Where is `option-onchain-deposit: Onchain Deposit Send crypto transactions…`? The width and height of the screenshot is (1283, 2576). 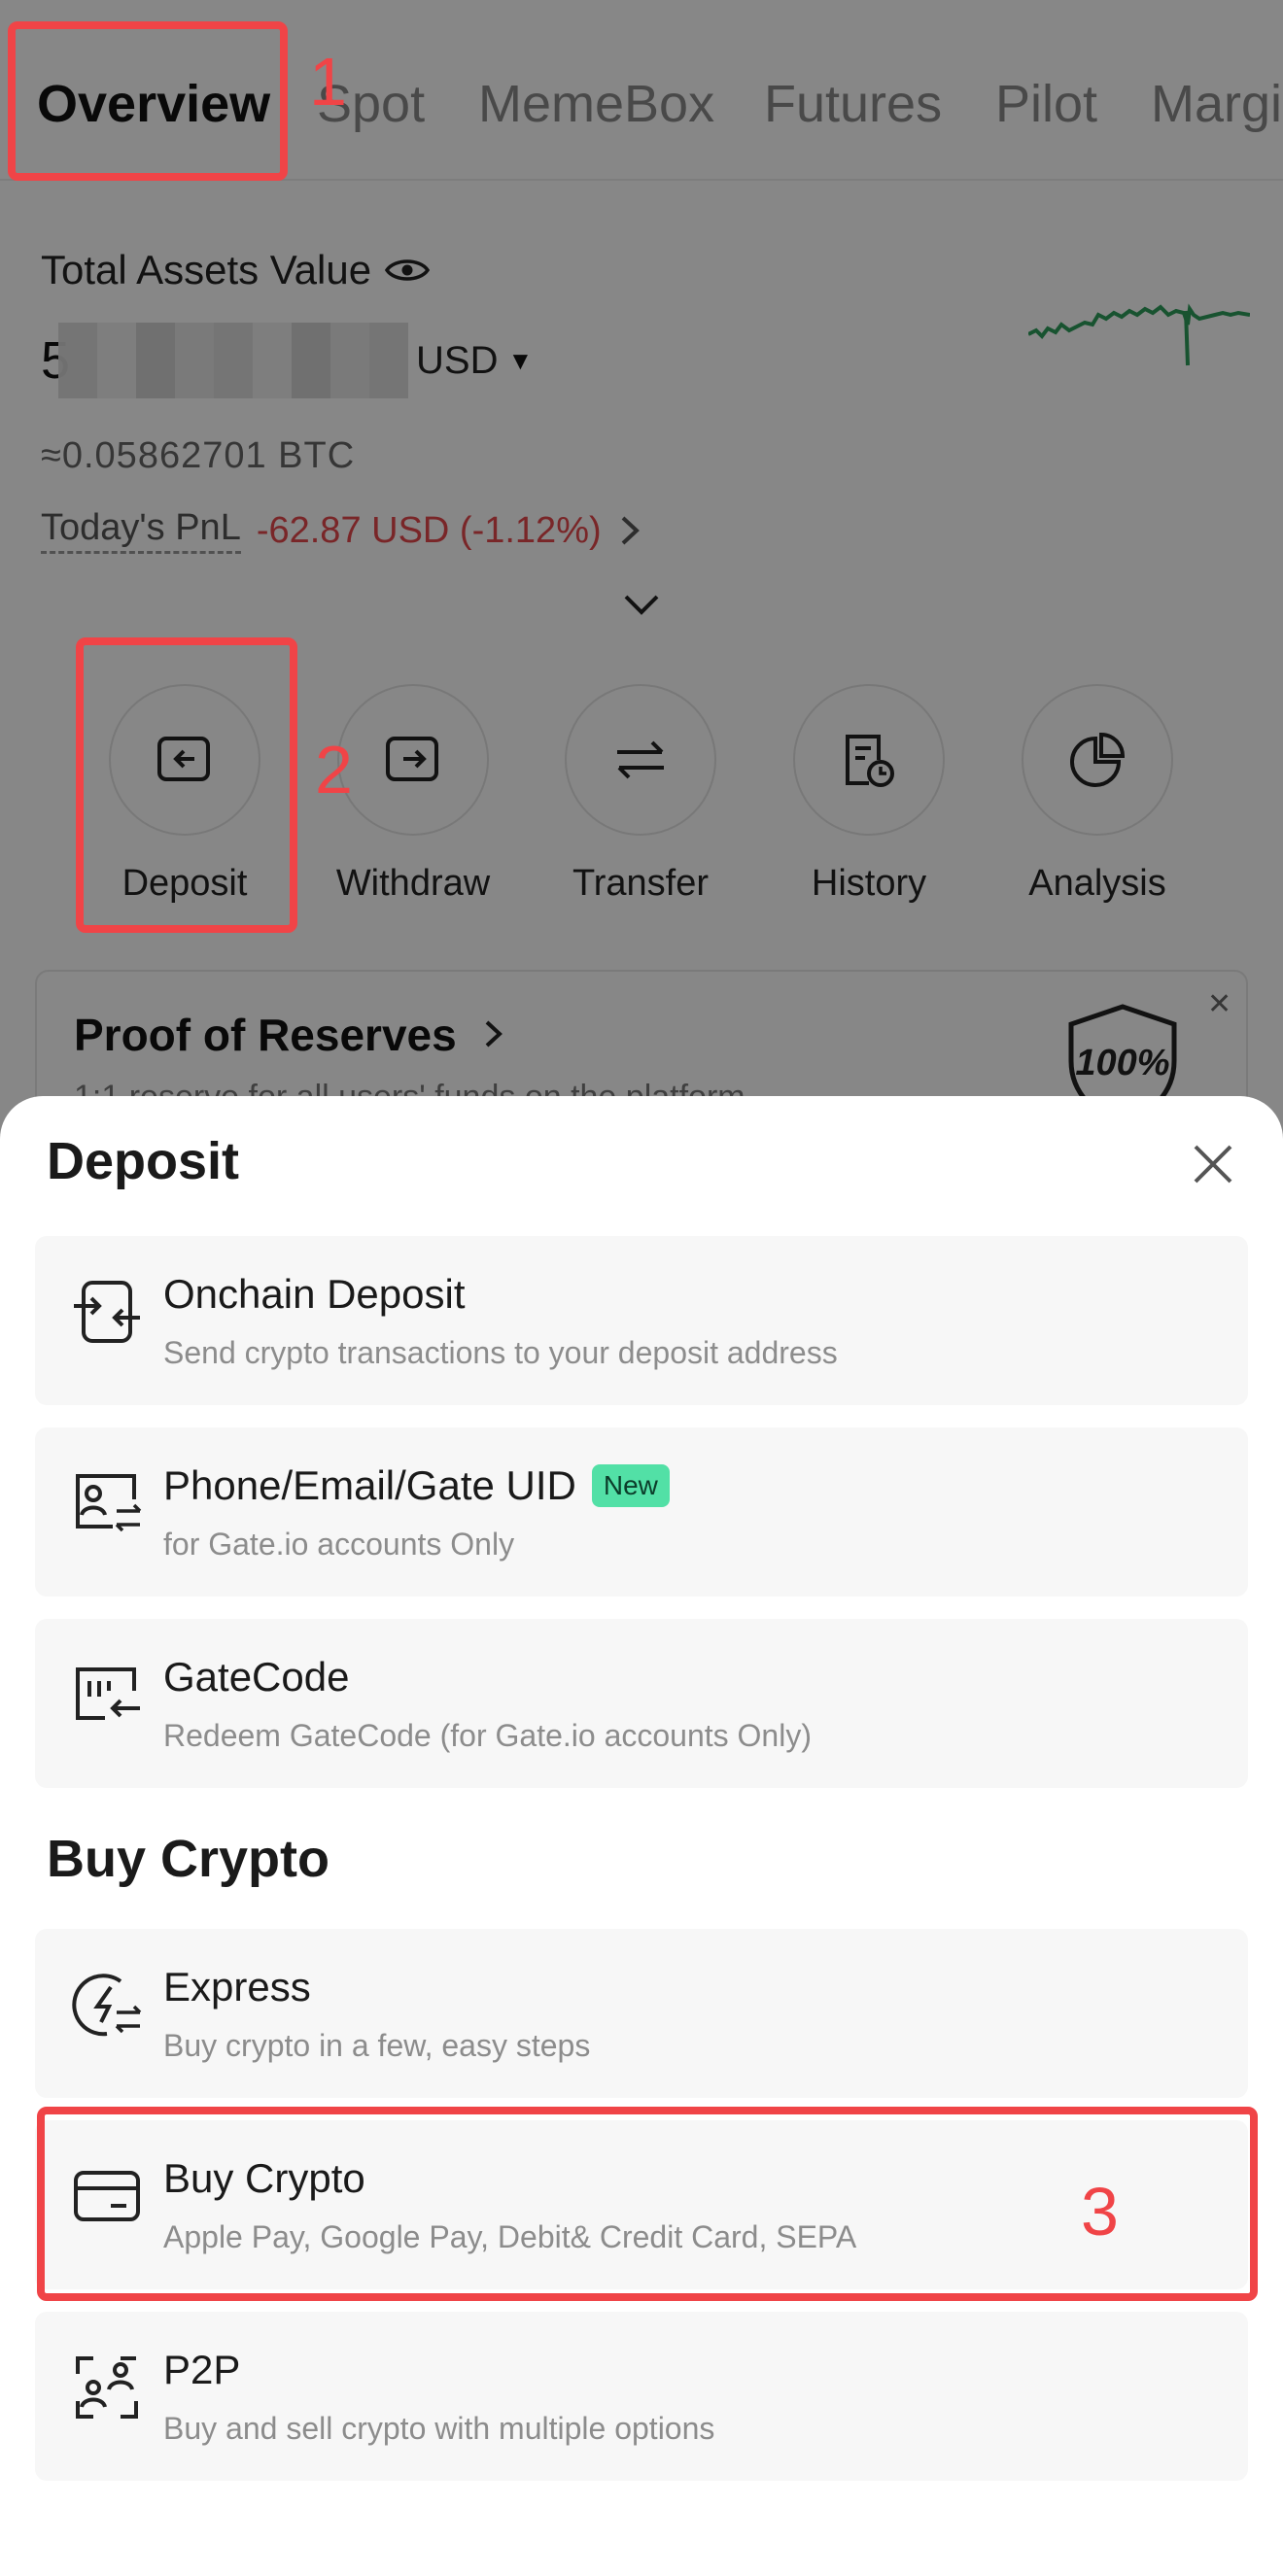
option-onchain-deposit: Onchain Deposit Send crypto transactions… is located at coordinates (642, 1320).